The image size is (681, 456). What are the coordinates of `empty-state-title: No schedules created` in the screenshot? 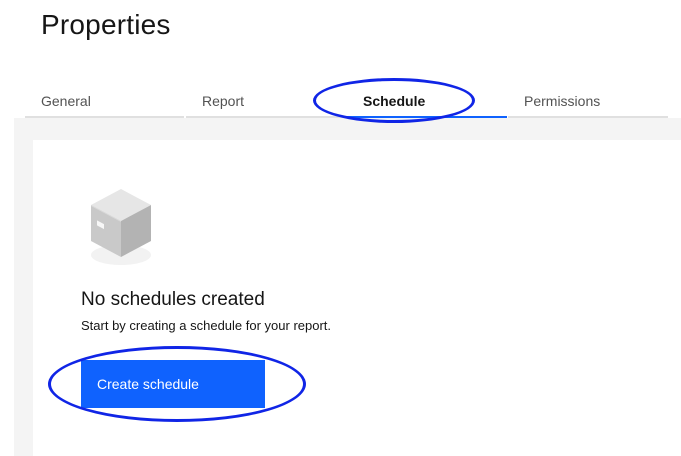 It's located at (173, 299).